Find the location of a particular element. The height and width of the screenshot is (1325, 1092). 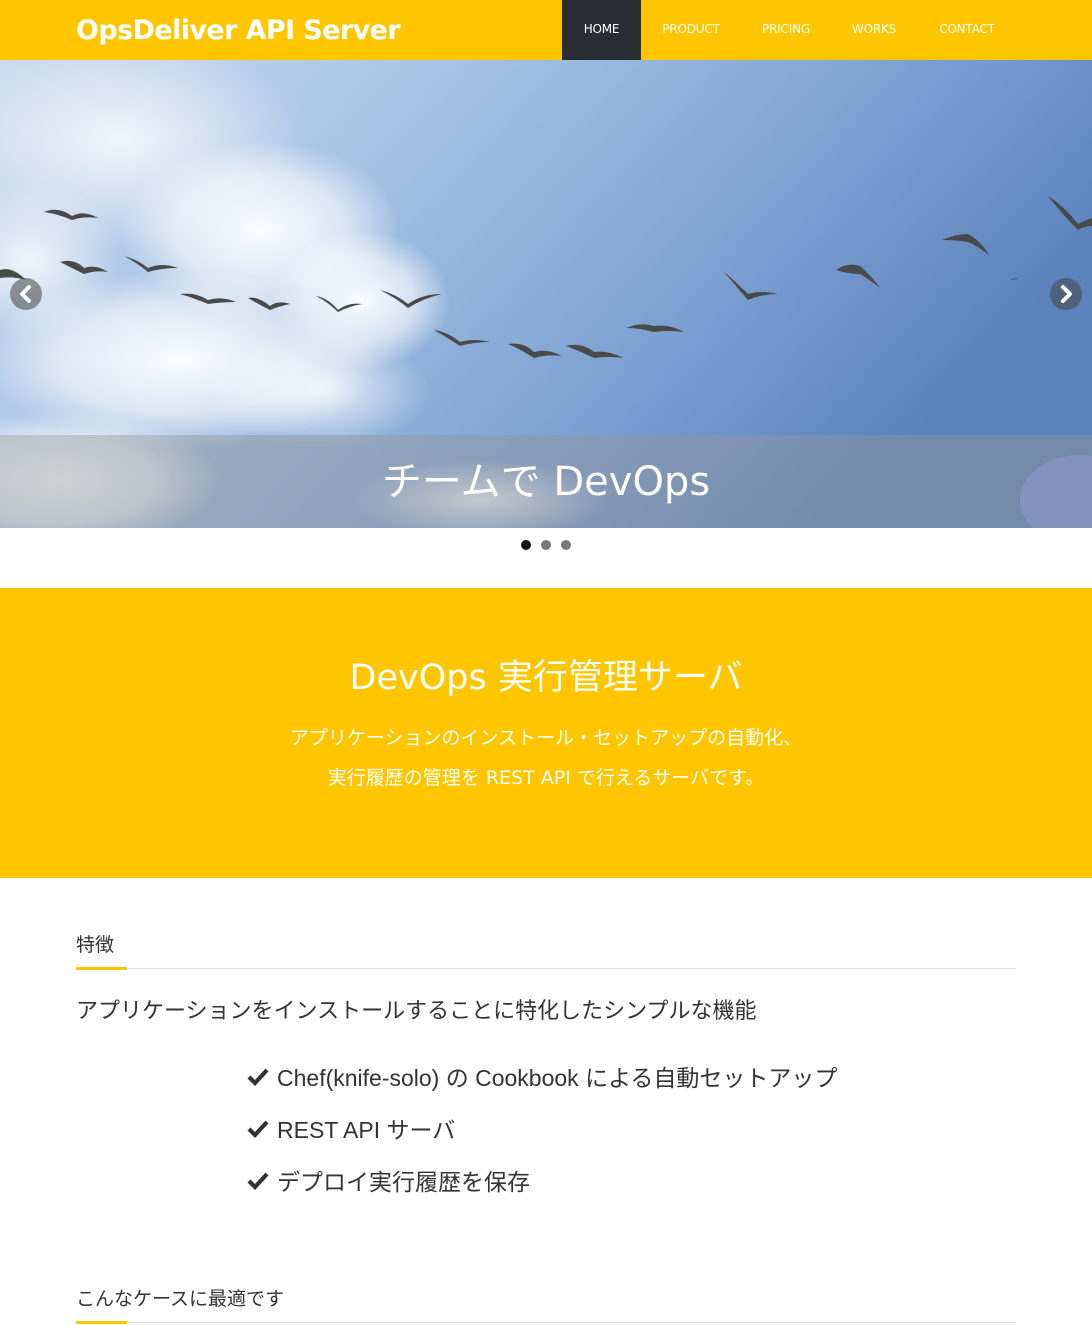

features-heading: 特徴 is located at coordinates (546, 949).